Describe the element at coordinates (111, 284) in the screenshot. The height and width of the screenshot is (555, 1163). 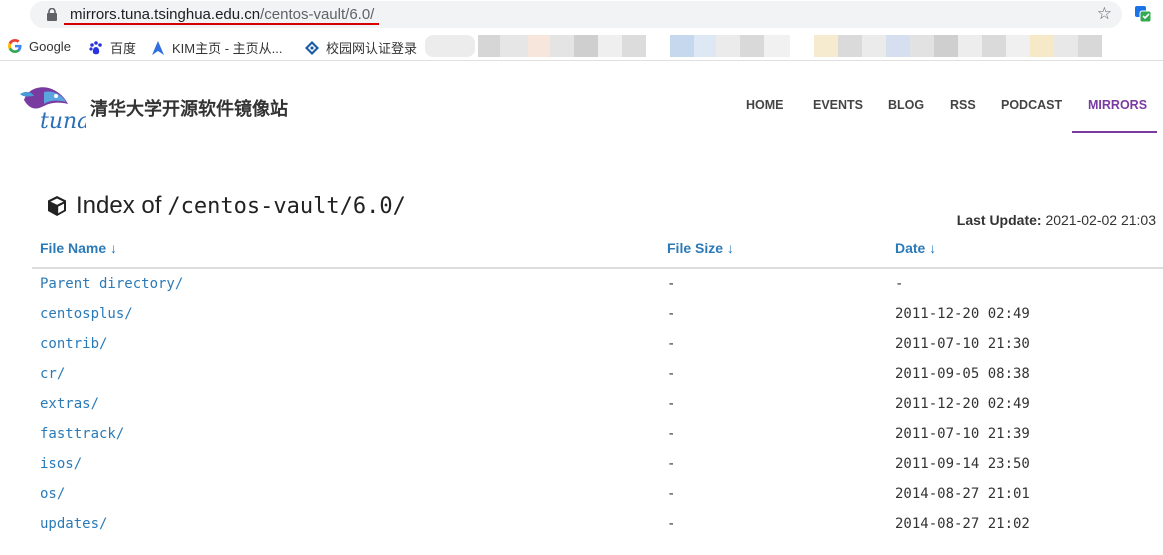
I see `file-link: Parent directory/` at that location.